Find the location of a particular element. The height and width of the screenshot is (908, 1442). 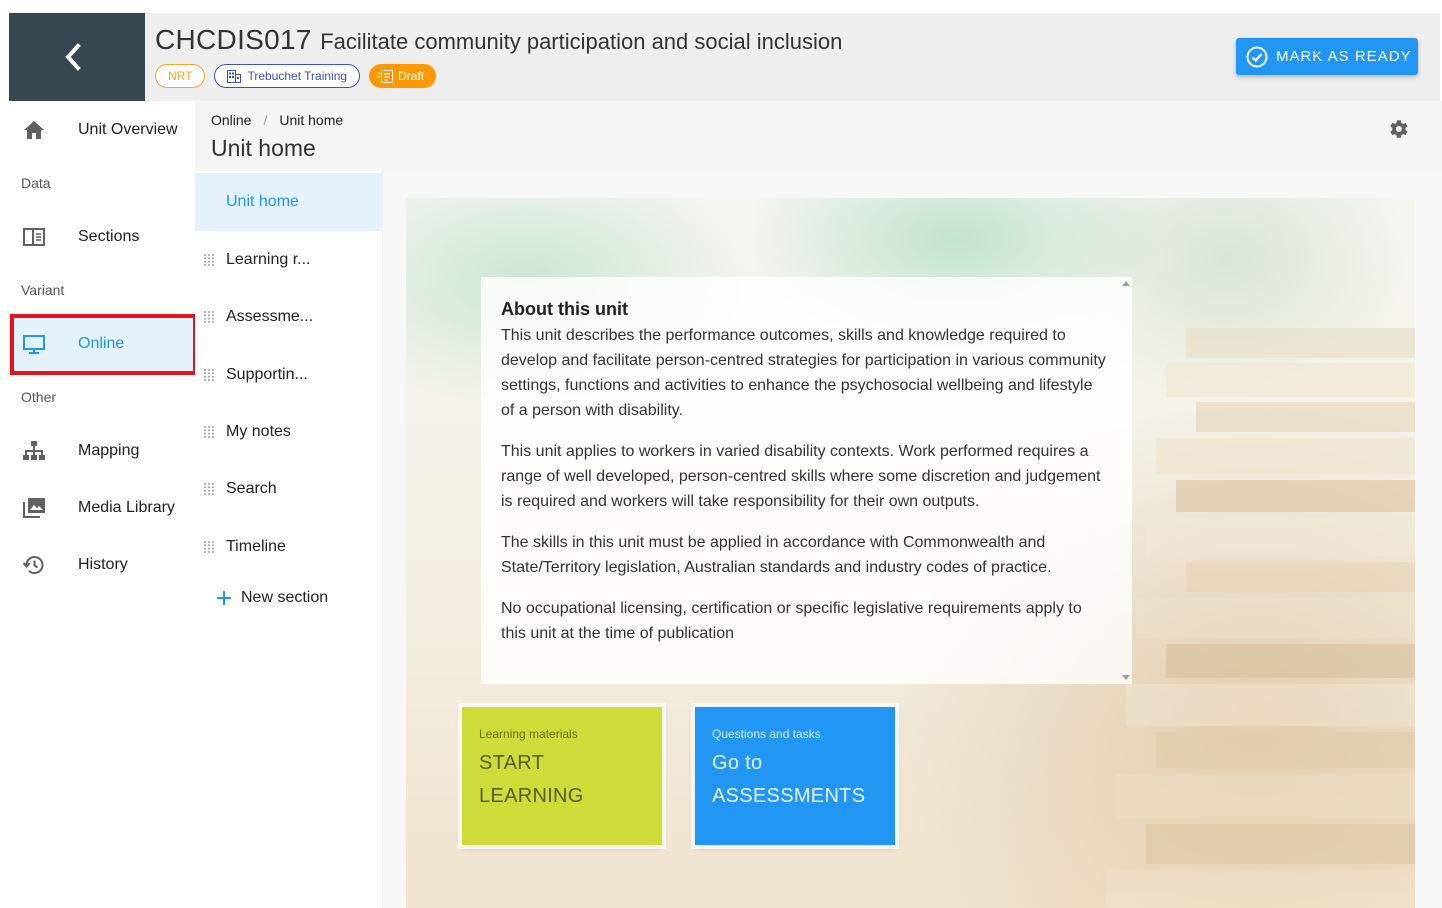

nav-group-other: Other is located at coordinates (39, 397).